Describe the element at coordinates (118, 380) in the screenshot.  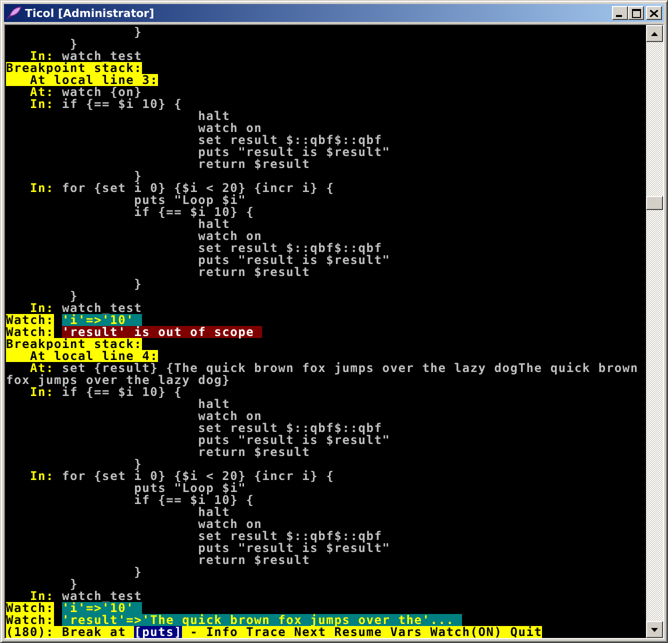
I see `console-text: fox jumps over the lazy dog}` at that location.